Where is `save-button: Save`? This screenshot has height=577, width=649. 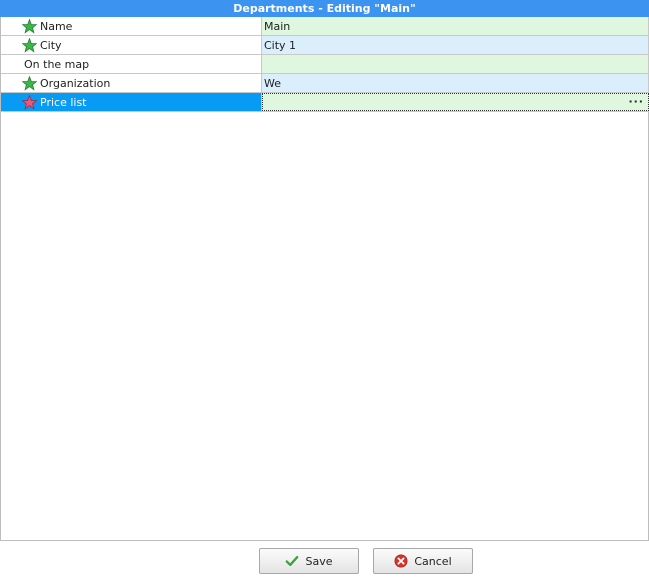 save-button: Save is located at coordinates (309, 561).